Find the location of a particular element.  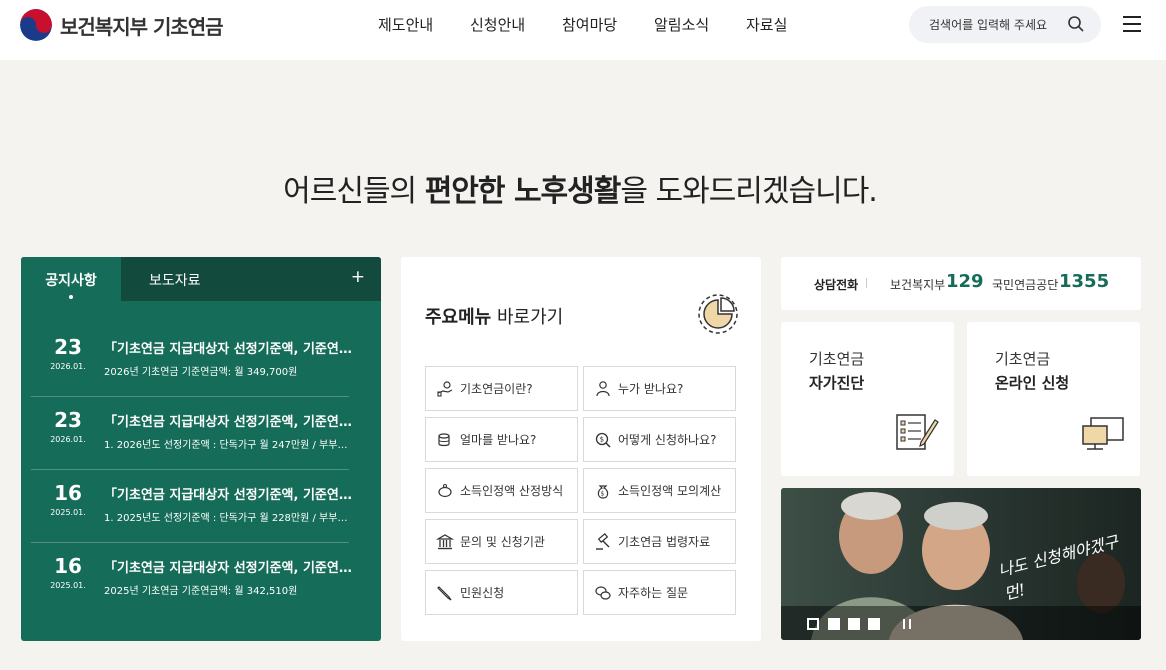

chat-bubbles-icon is located at coordinates (603, 592).